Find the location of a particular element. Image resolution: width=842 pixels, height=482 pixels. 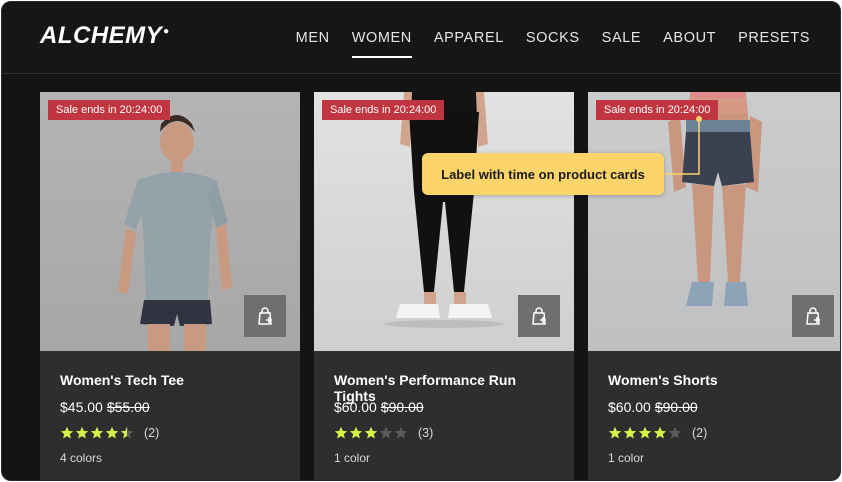

nav-item-about: ABOUT is located at coordinates (689, 38).